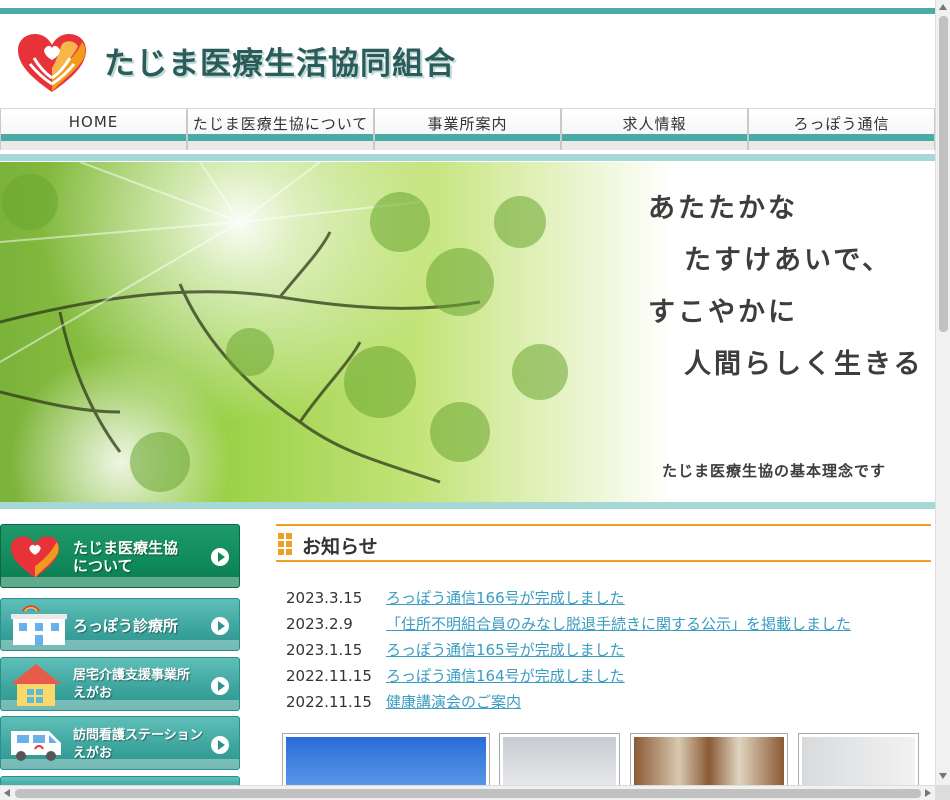  I want to click on news-link: 「住所不明組合員のみなし脱退手続きに関する公示」を掲載しました, so click(618, 625).